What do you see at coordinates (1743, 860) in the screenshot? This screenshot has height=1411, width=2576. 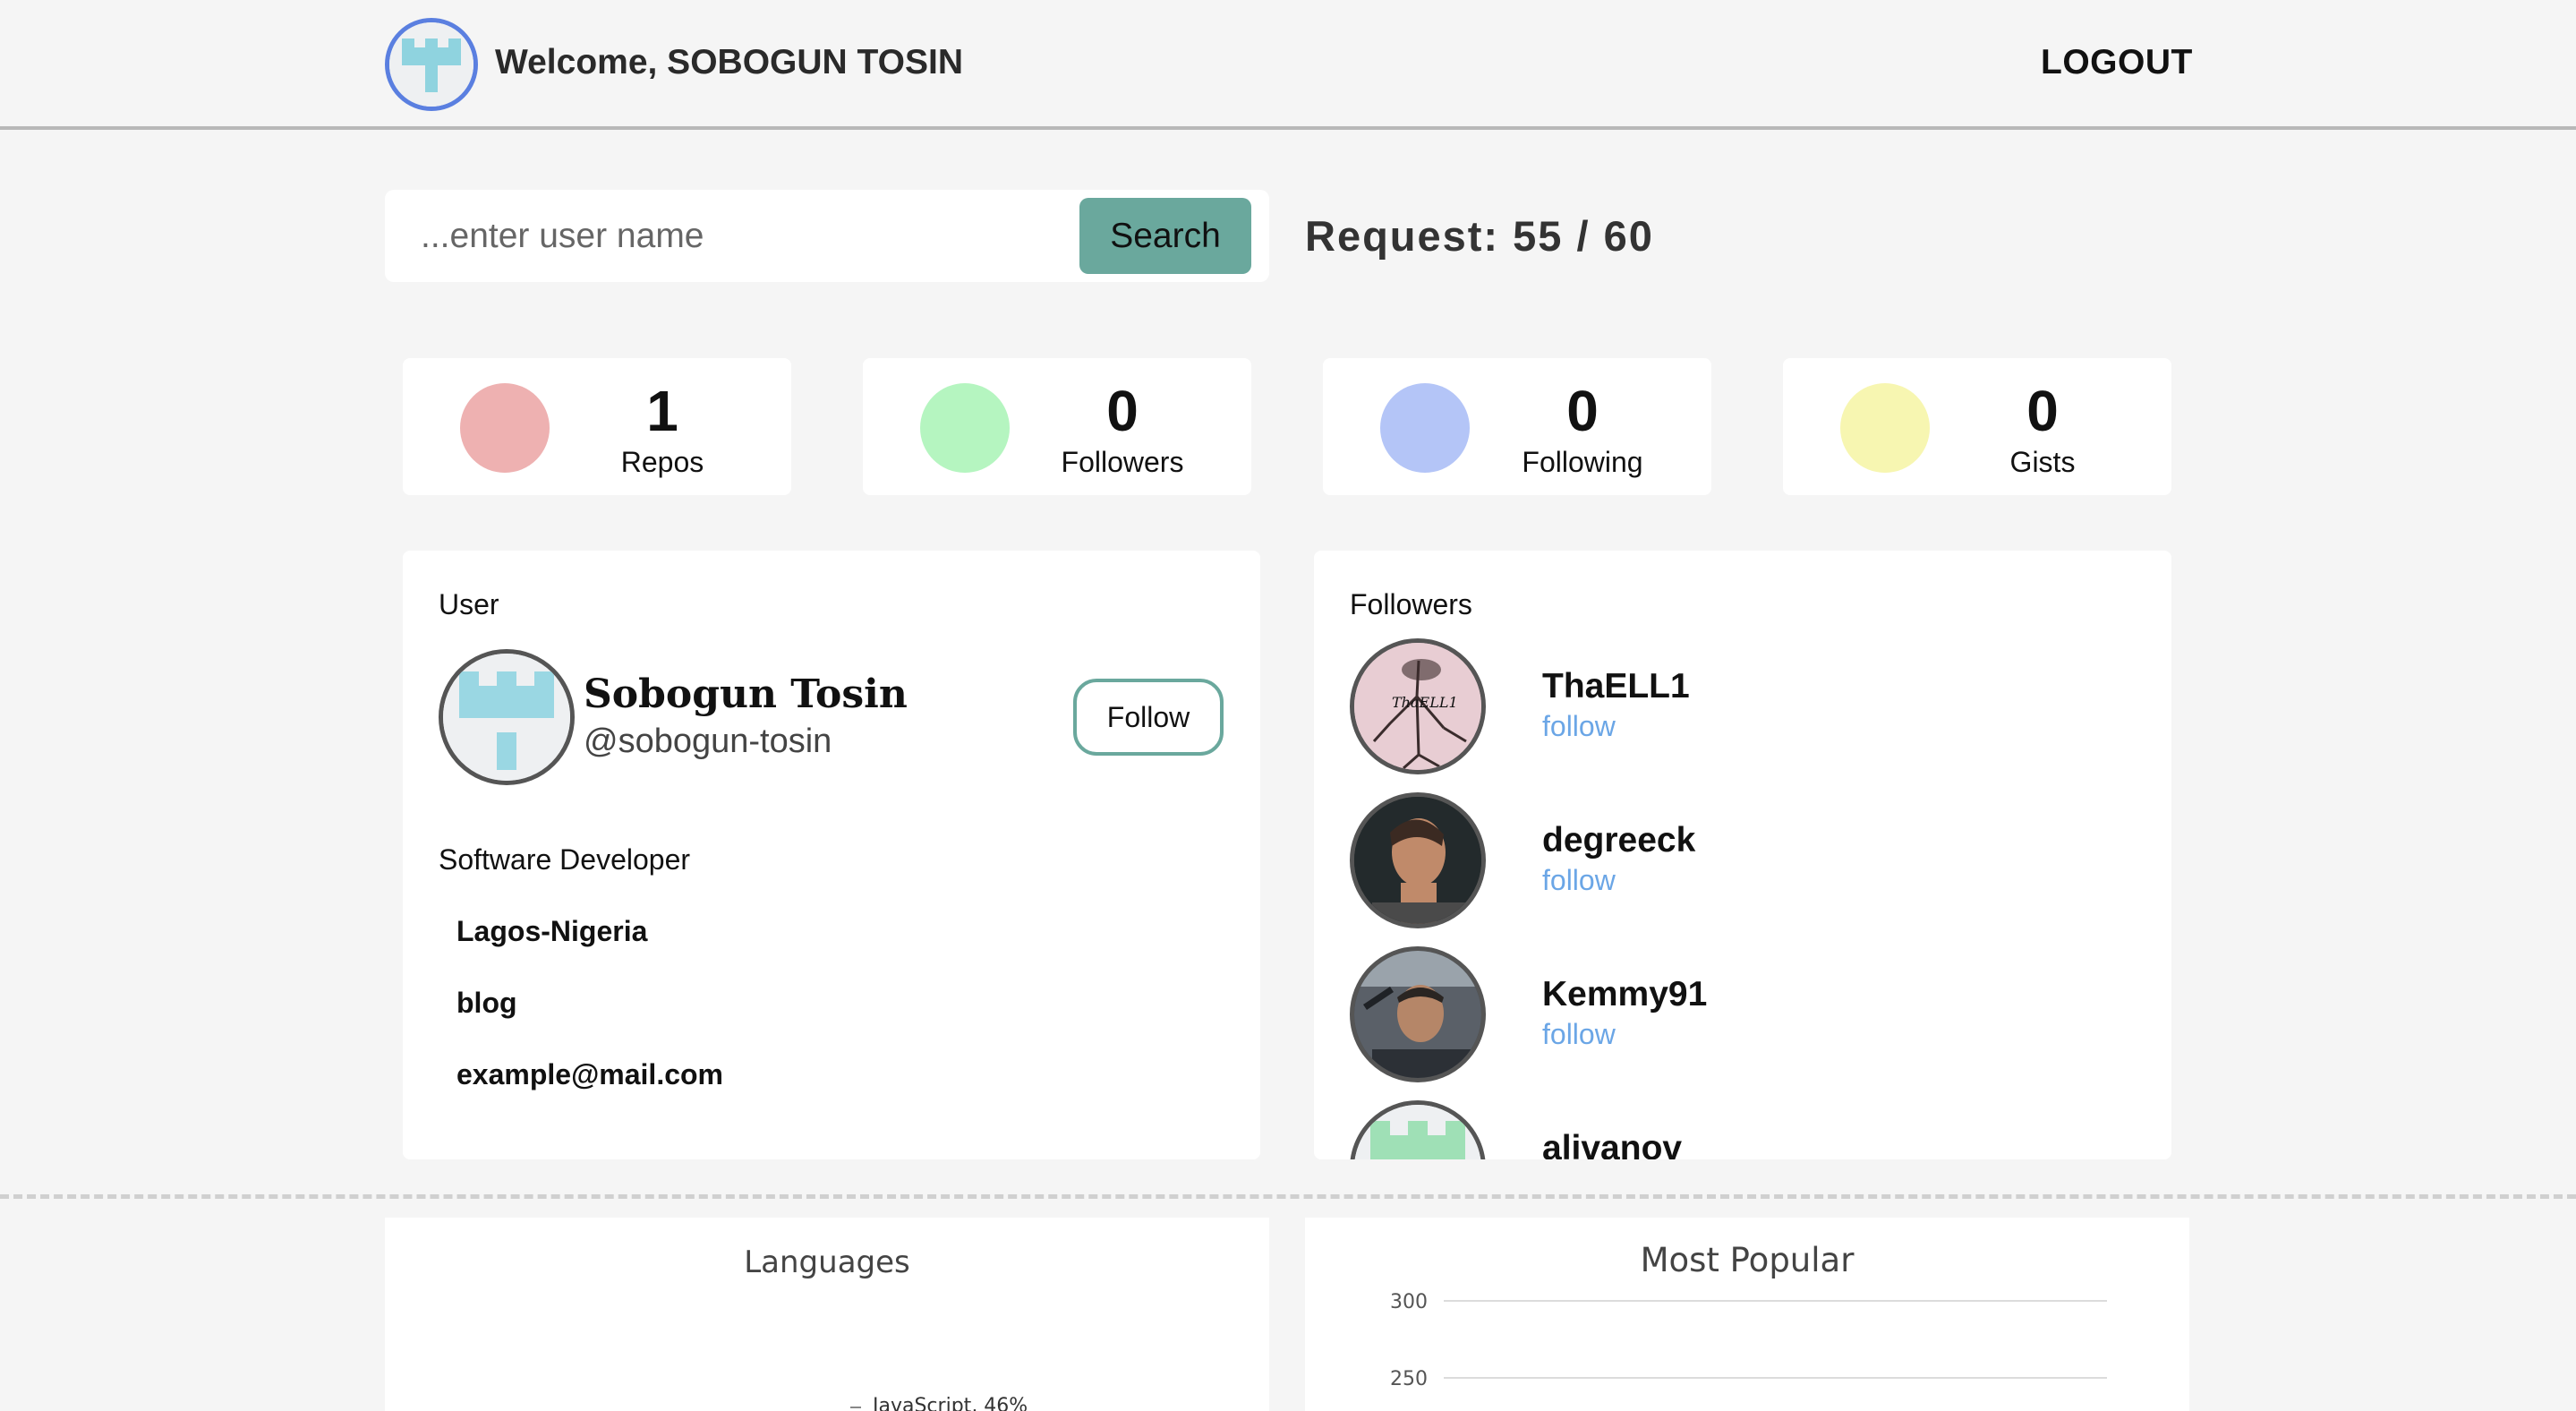 I see `list-item: degreeck follow` at bounding box center [1743, 860].